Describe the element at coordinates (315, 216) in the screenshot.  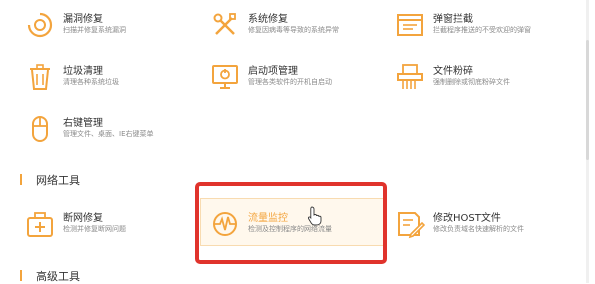
I see `hand-cursor-icon` at that location.